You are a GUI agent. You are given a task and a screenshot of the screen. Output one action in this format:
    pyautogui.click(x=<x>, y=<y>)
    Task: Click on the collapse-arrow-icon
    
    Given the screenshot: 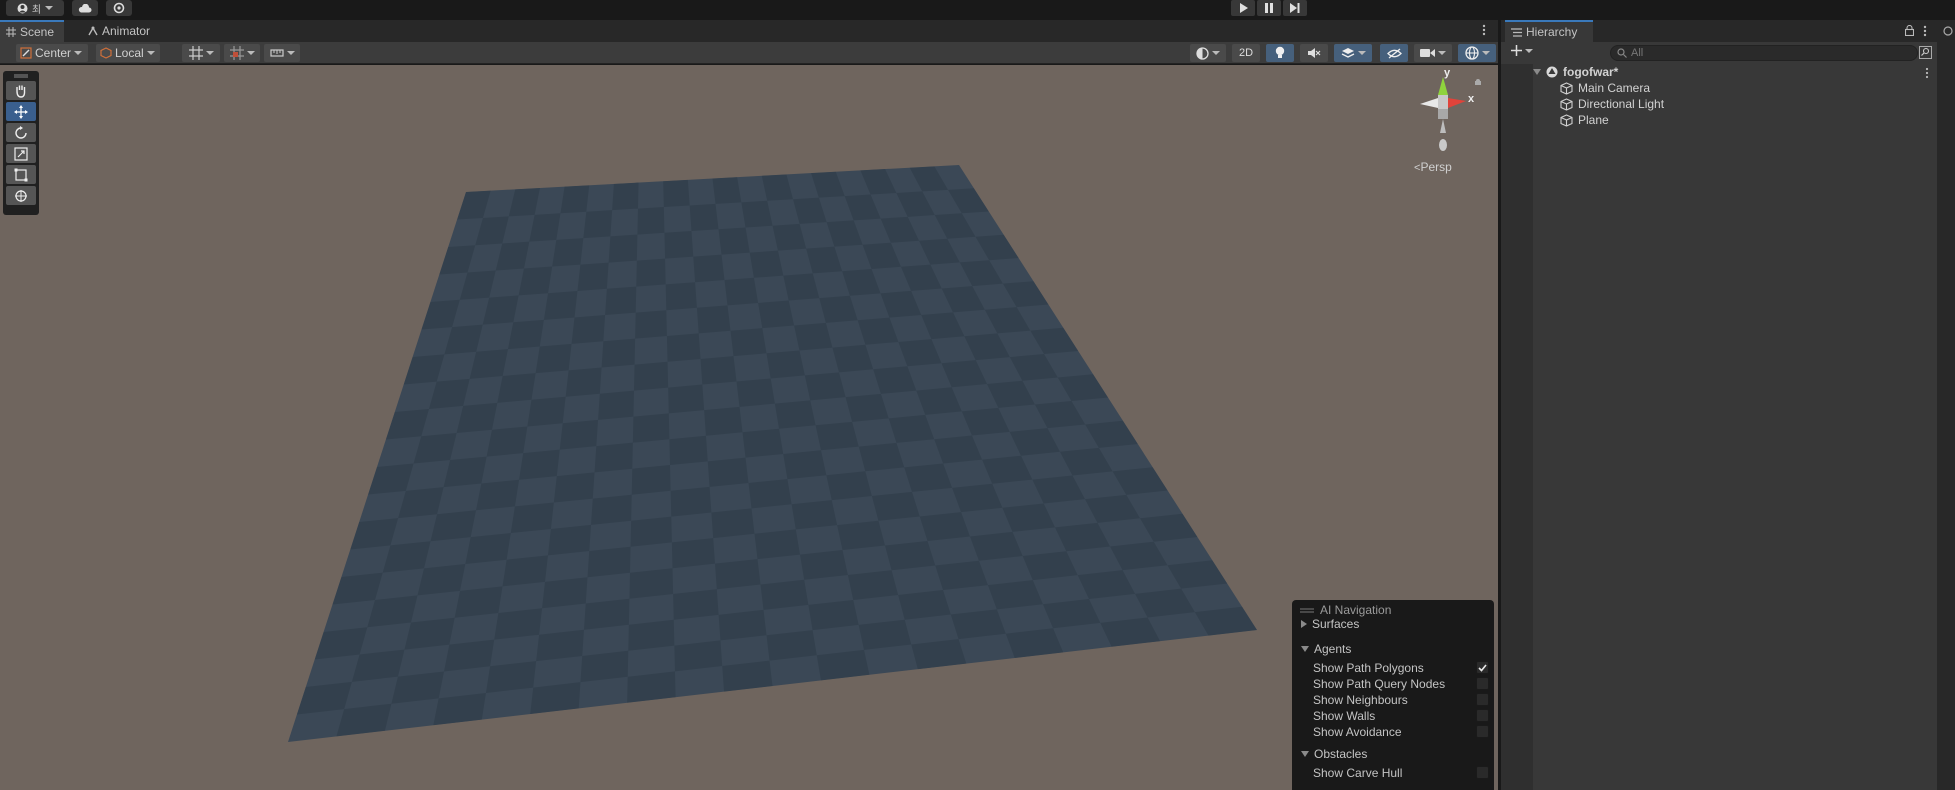 What is the action you would take?
    pyautogui.click(x=1305, y=754)
    